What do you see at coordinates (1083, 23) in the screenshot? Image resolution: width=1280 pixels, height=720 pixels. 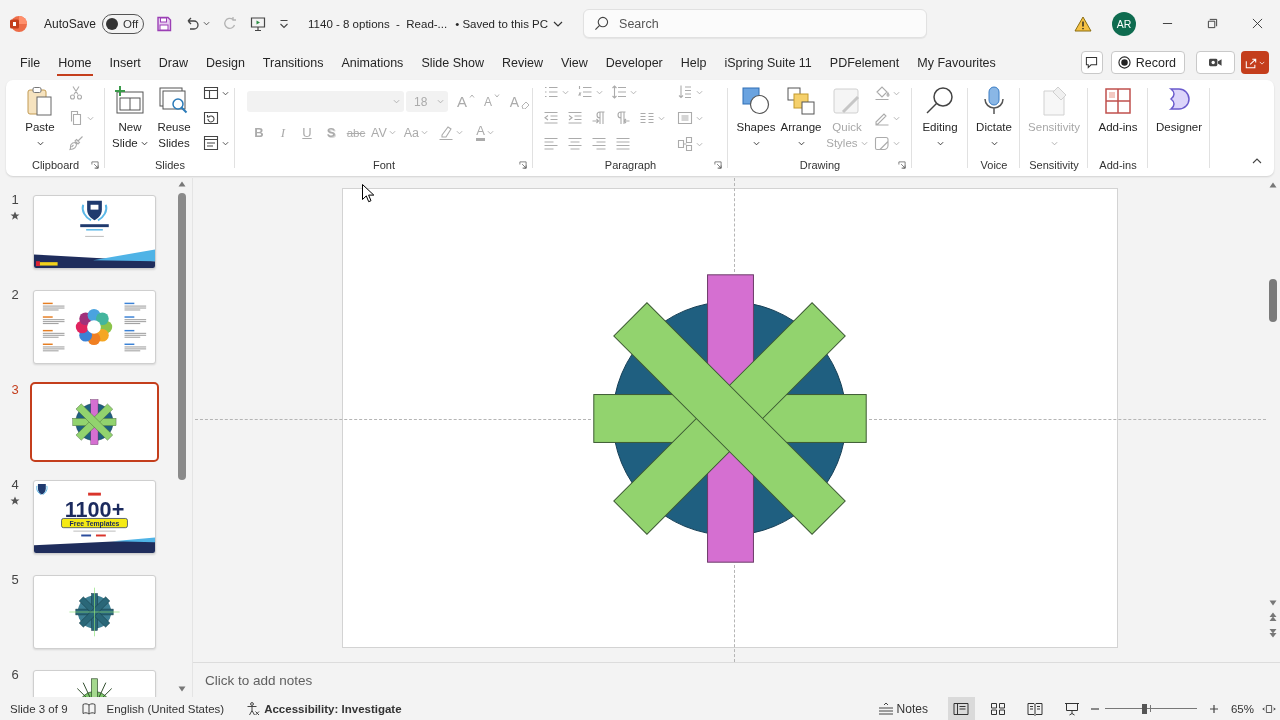 I see `warning-icon` at bounding box center [1083, 23].